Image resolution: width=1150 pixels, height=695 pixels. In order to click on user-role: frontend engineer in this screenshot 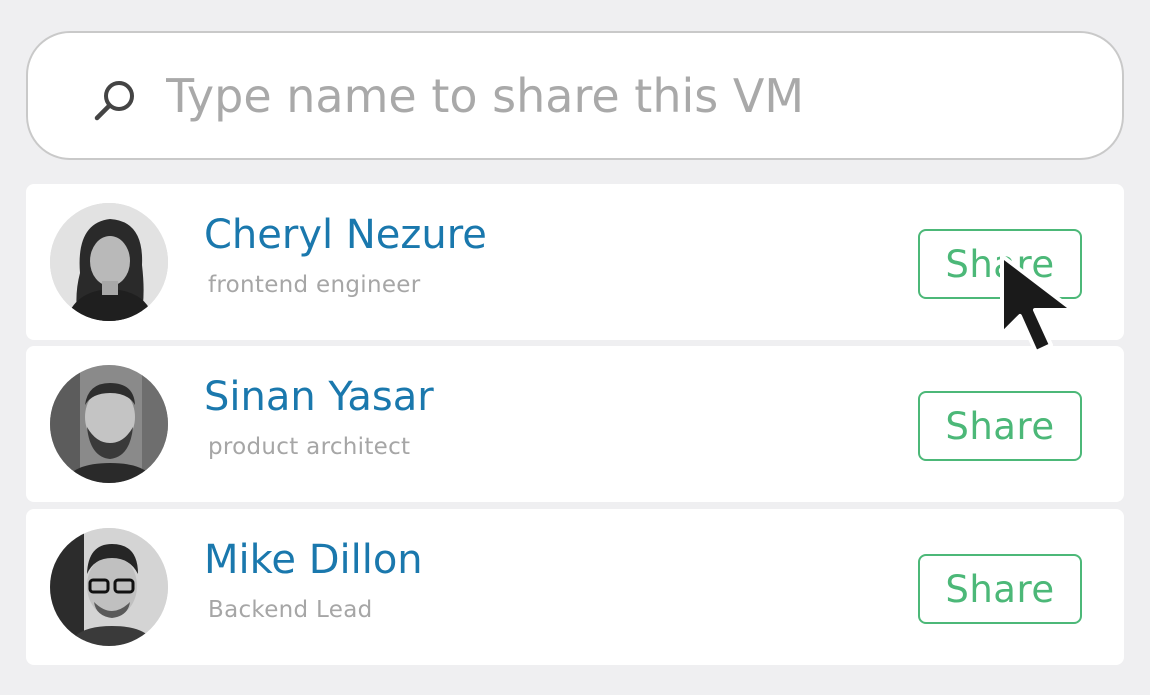, I will do `click(314, 285)`.